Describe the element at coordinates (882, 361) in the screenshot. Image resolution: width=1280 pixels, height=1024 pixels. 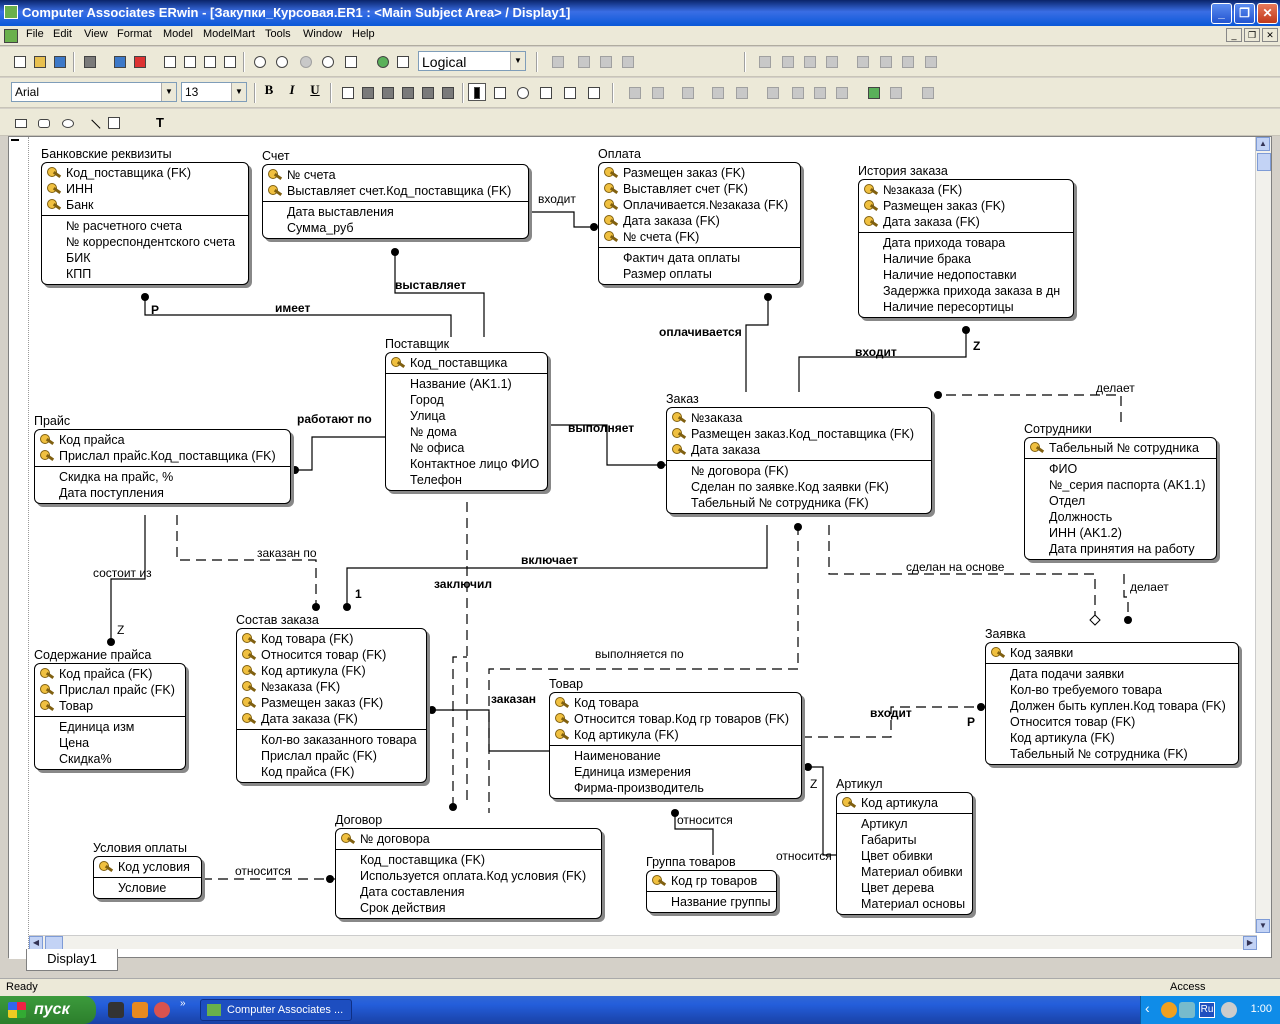
I see `line-vhodit-istoria` at that location.